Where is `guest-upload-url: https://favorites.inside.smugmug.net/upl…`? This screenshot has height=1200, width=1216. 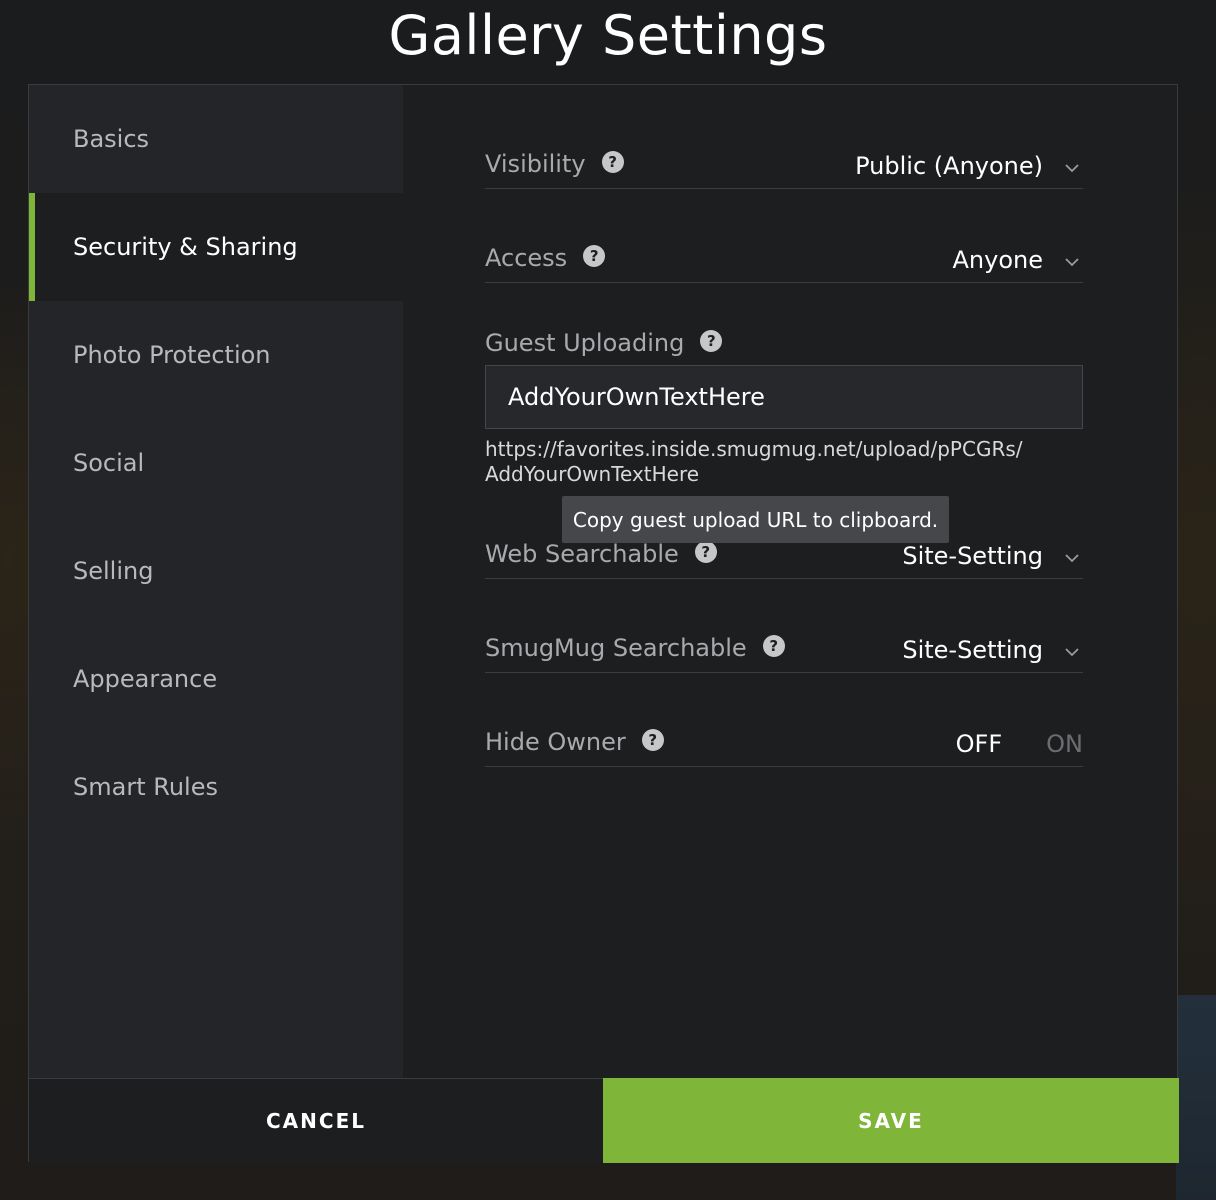
guest-upload-url: https://favorites.inside.smugmug.net/upl… is located at coordinates (784, 462).